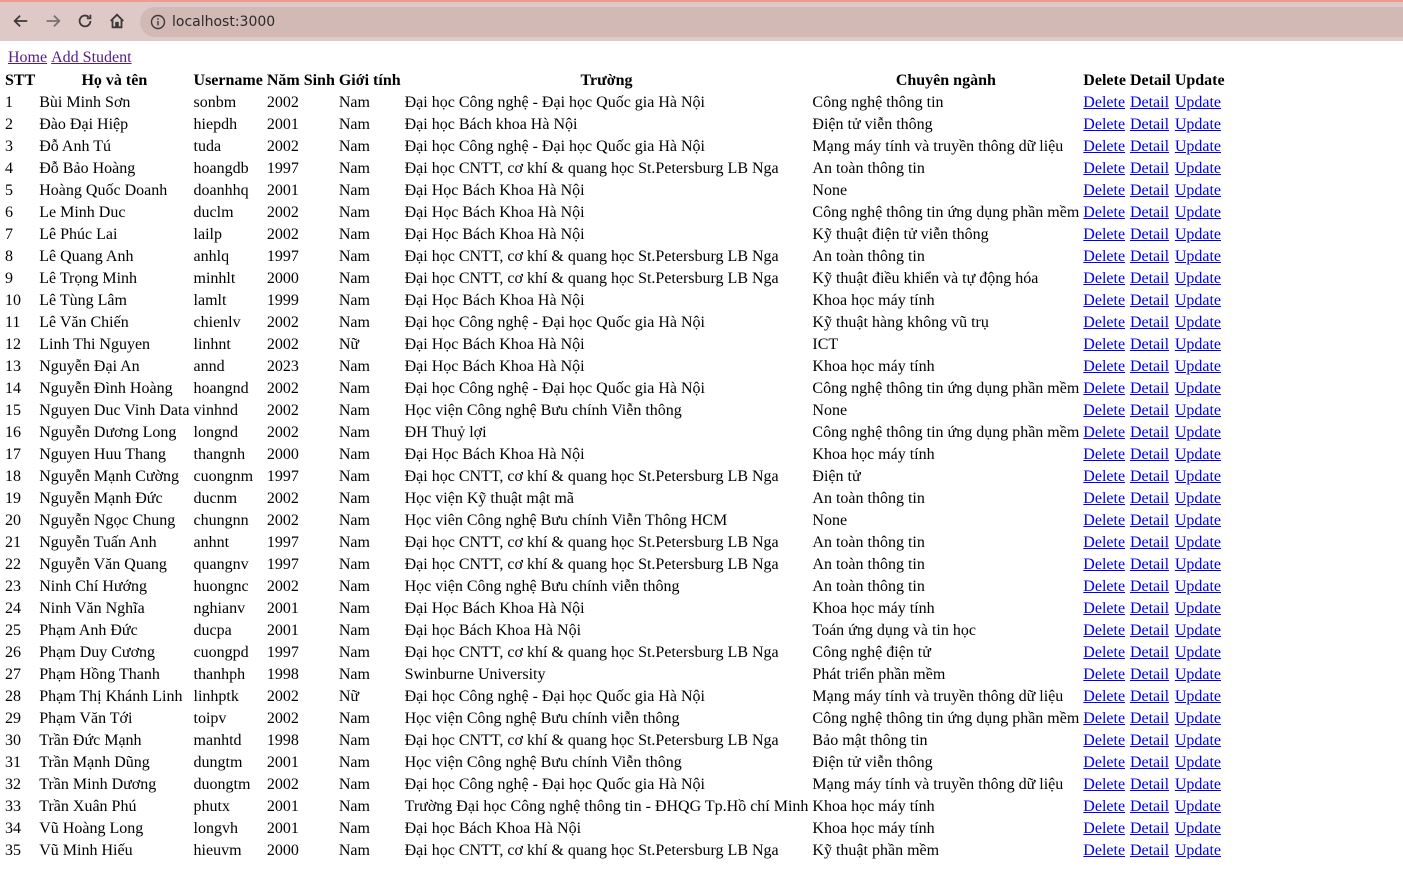 The image size is (1403, 887). Describe the element at coordinates (117, 21) in the screenshot. I see `home-icon` at that location.